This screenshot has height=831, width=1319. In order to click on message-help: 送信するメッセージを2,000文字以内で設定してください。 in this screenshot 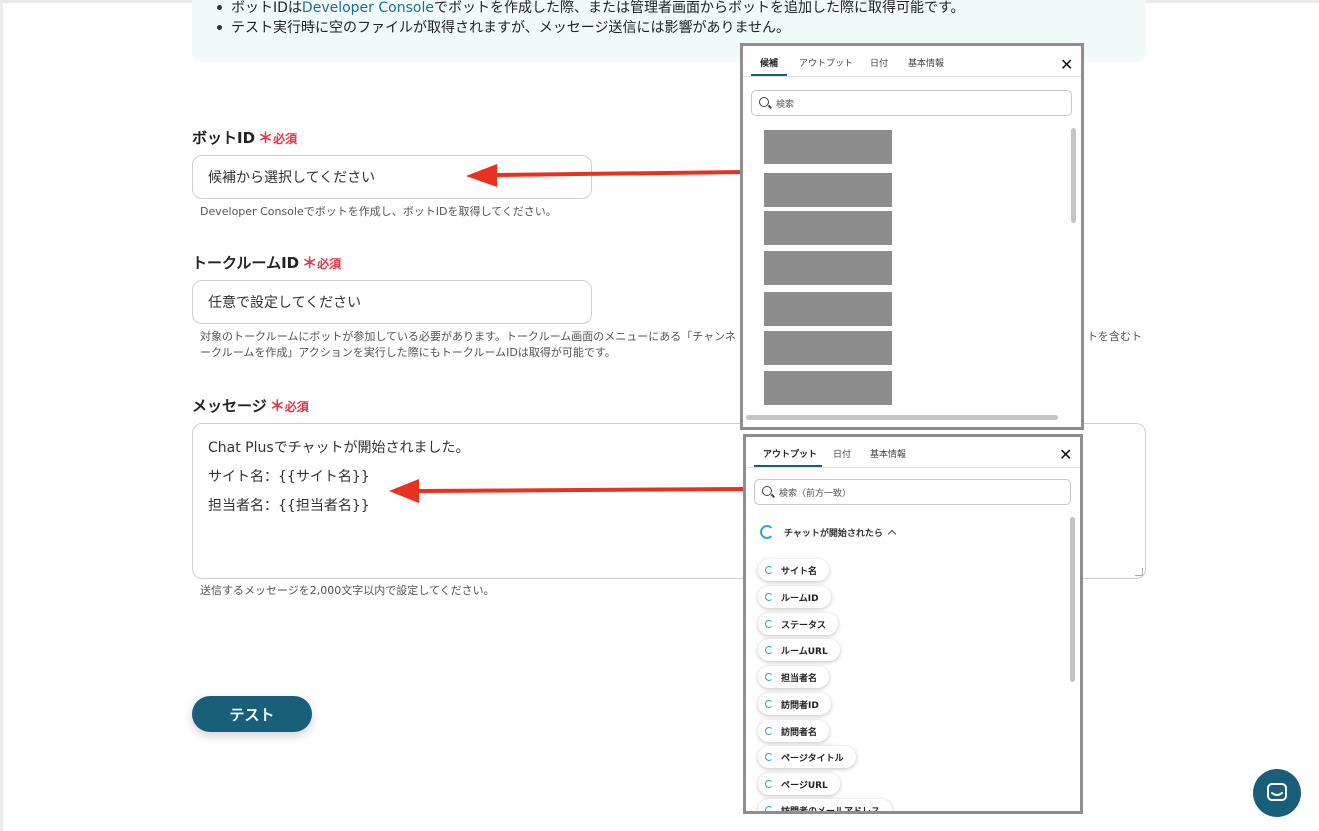, I will do `click(347, 590)`.